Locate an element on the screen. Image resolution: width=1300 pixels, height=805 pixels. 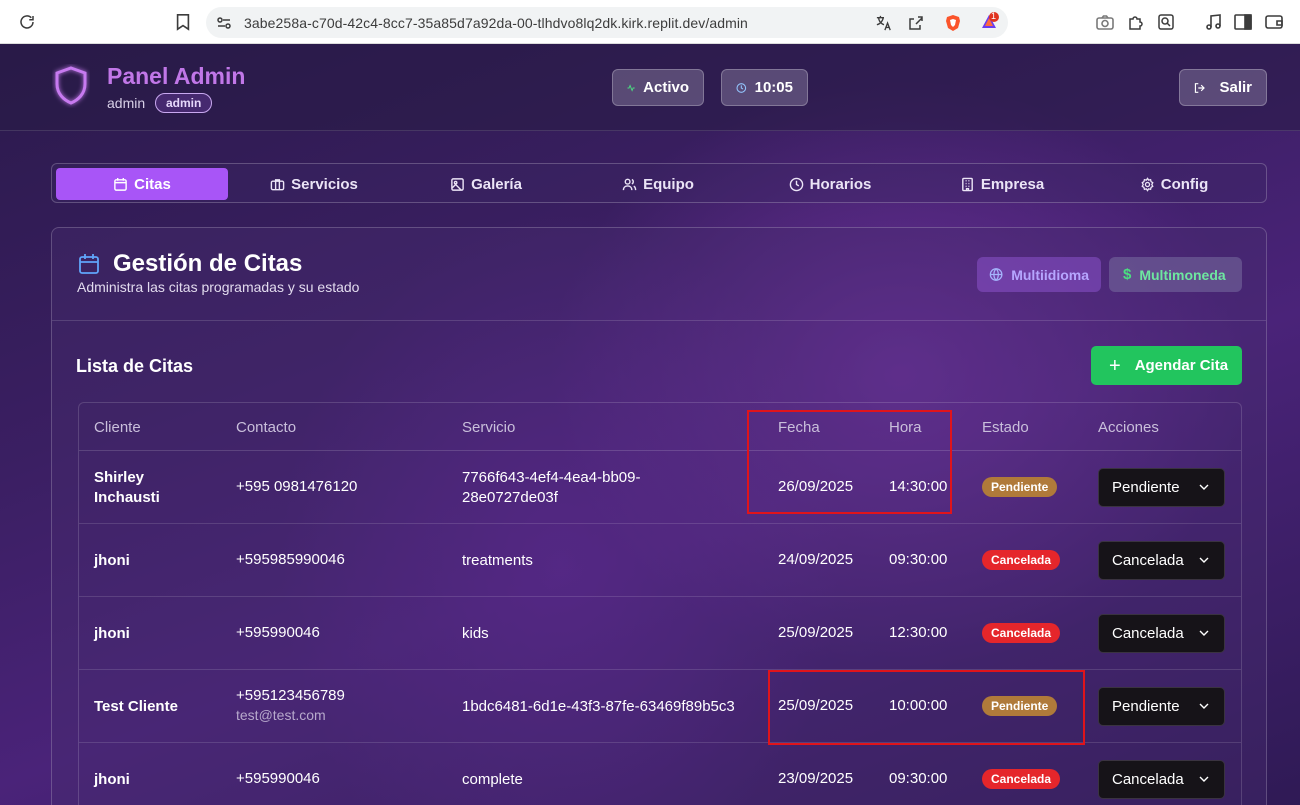
reload-icon is located at coordinates (27, 22).